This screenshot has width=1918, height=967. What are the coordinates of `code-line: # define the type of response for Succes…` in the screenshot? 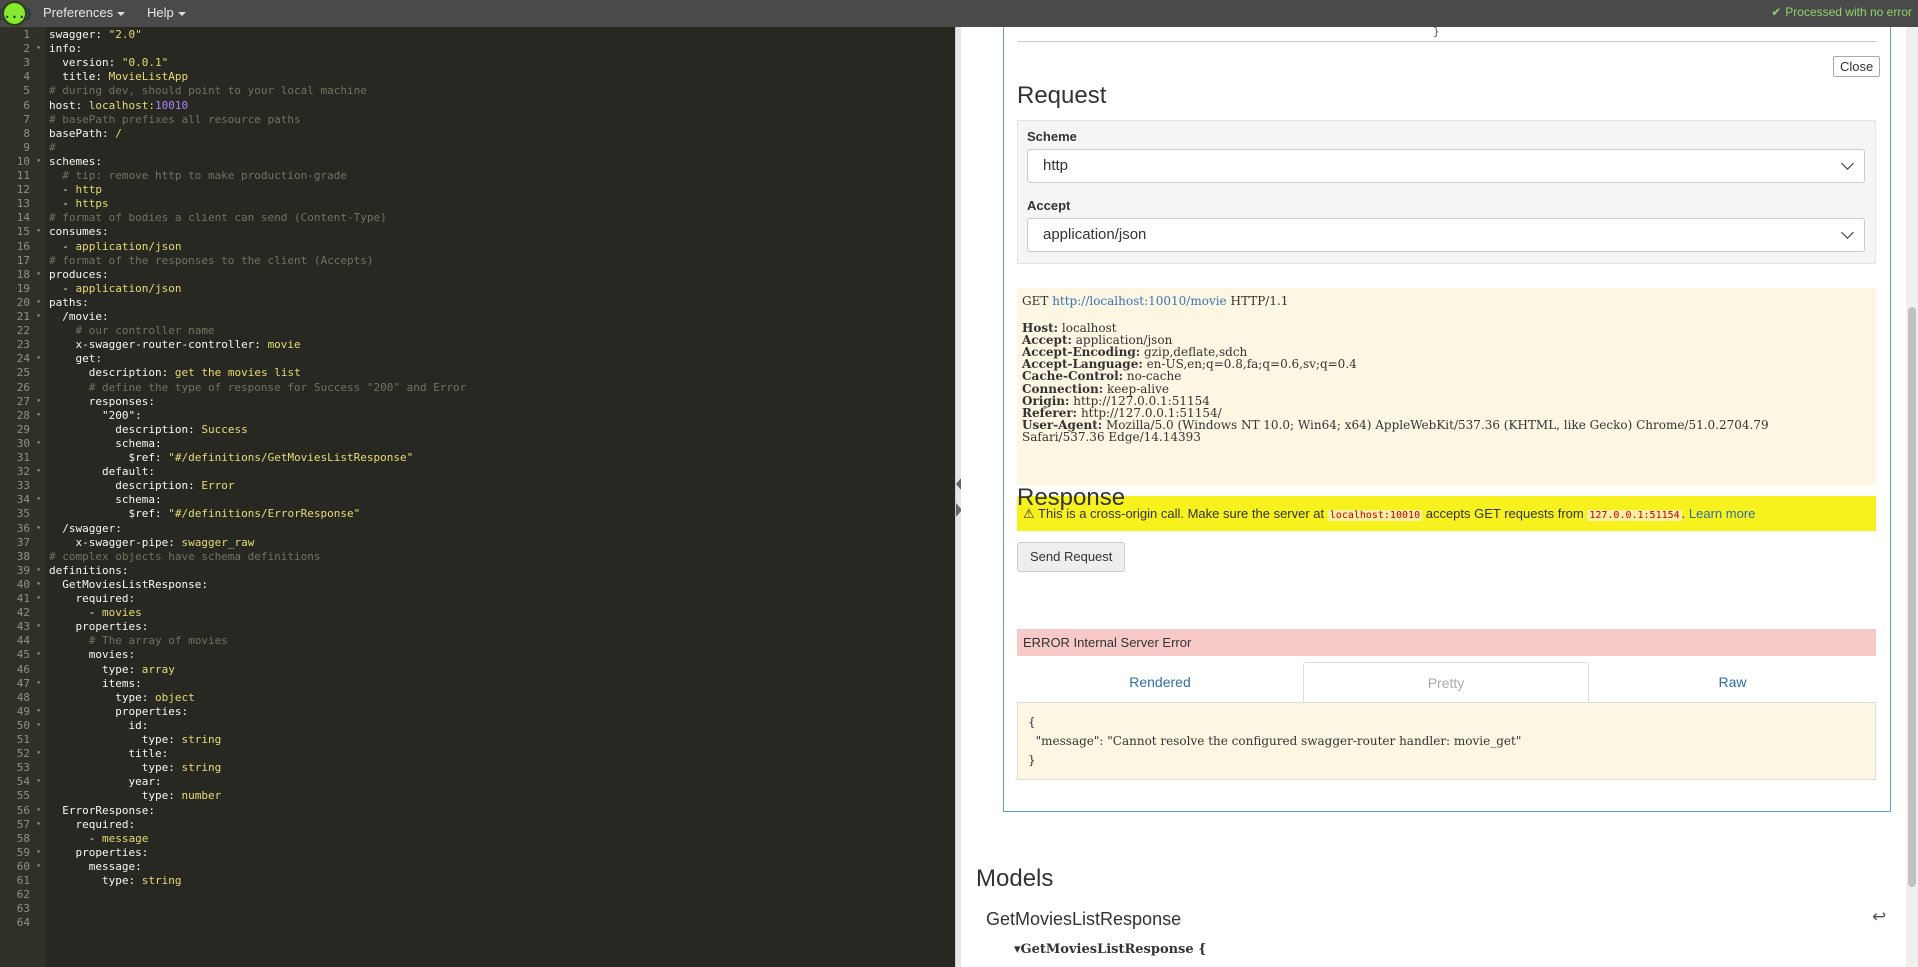 It's located at (258, 388).